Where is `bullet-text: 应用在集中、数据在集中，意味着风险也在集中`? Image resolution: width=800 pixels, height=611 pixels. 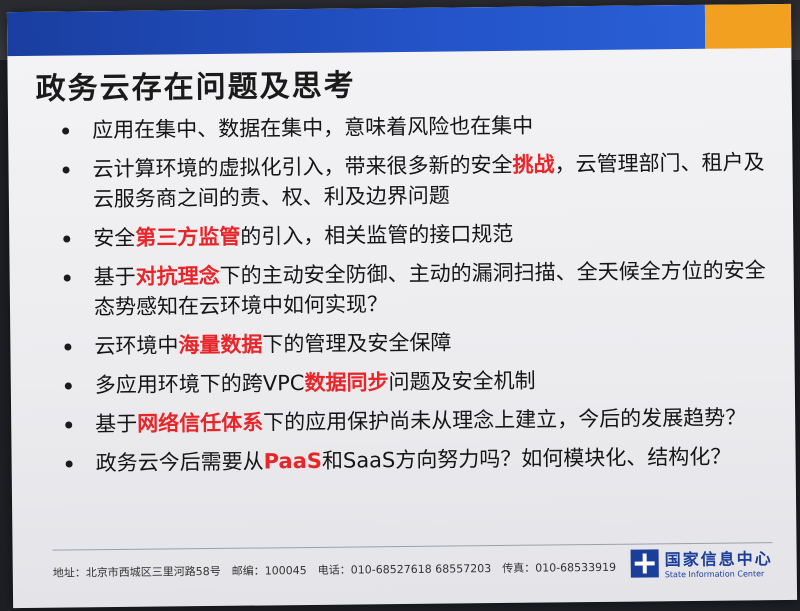 bullet-text: 应用在集中、数据在集中，意味着风险也在集中 is located at coordinates (313, 128).